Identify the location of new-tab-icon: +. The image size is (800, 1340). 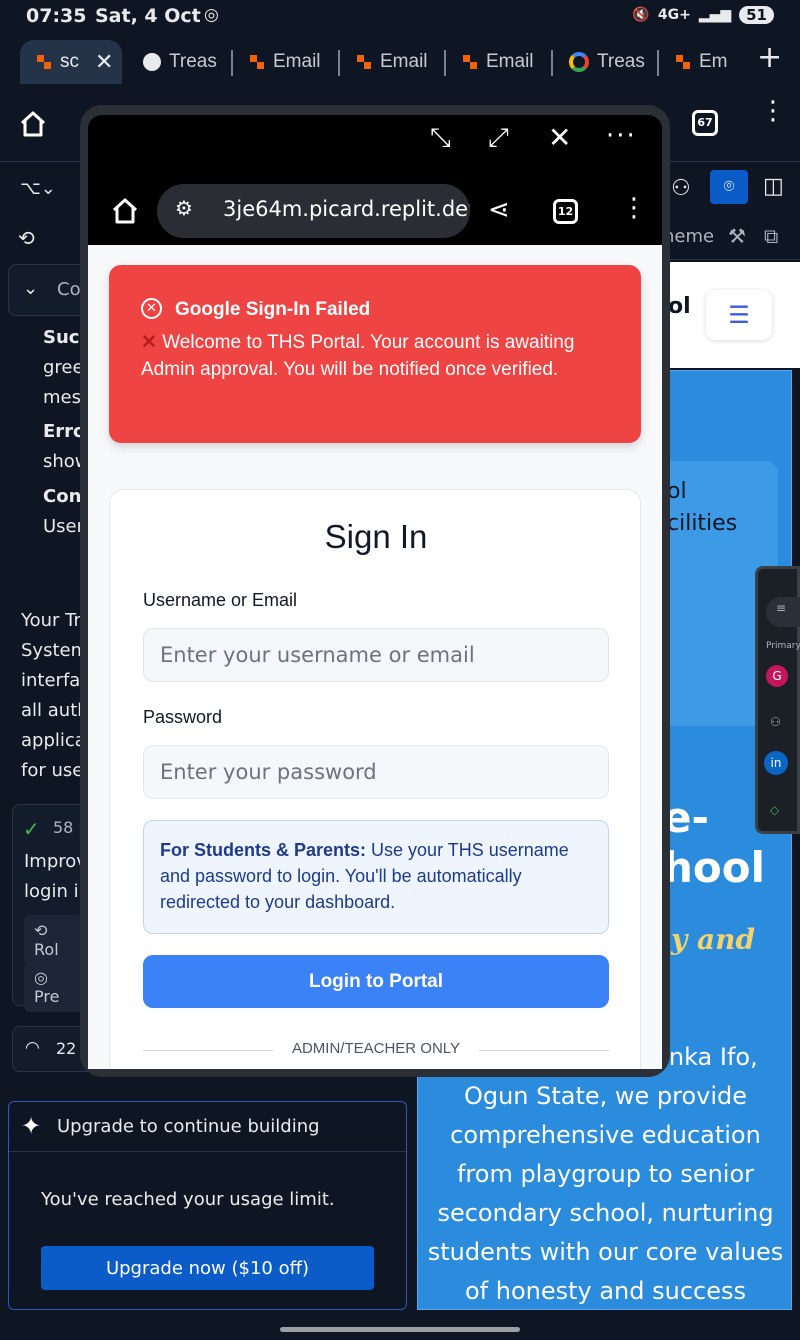
(769, 57).